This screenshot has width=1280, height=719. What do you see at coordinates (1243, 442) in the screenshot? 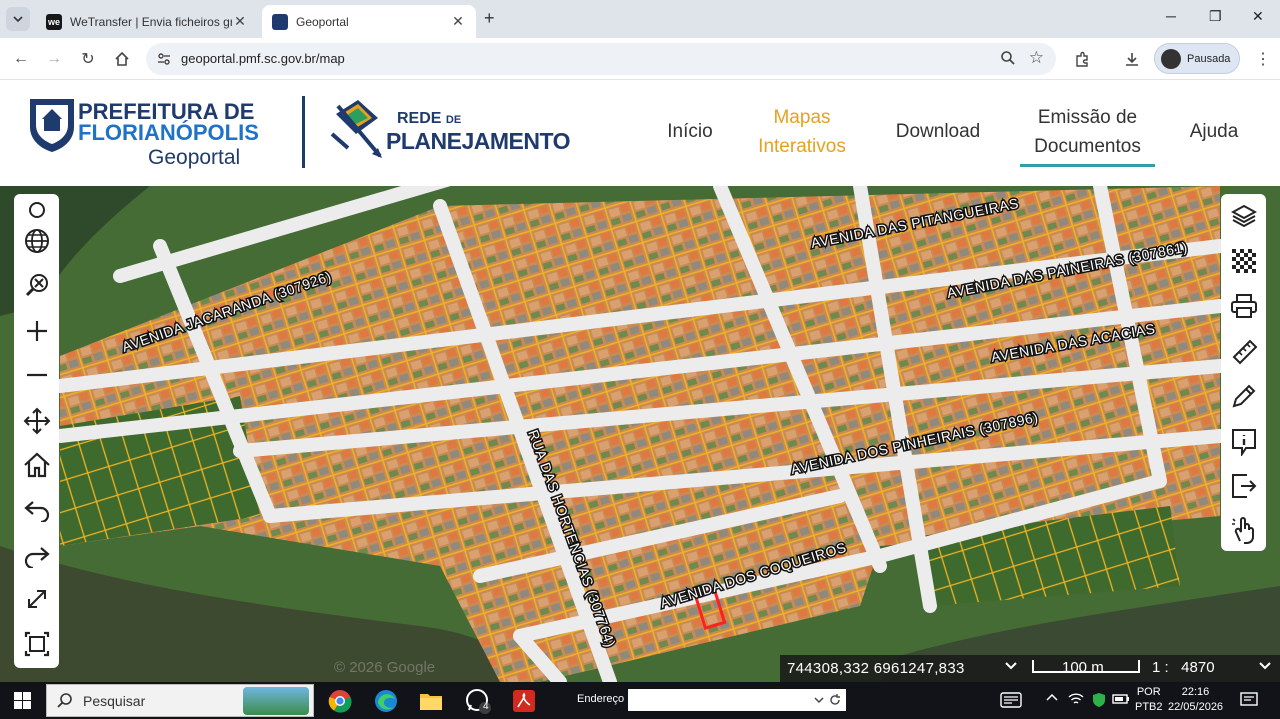
I see `info-icon` at bounding box center [1243, 442].